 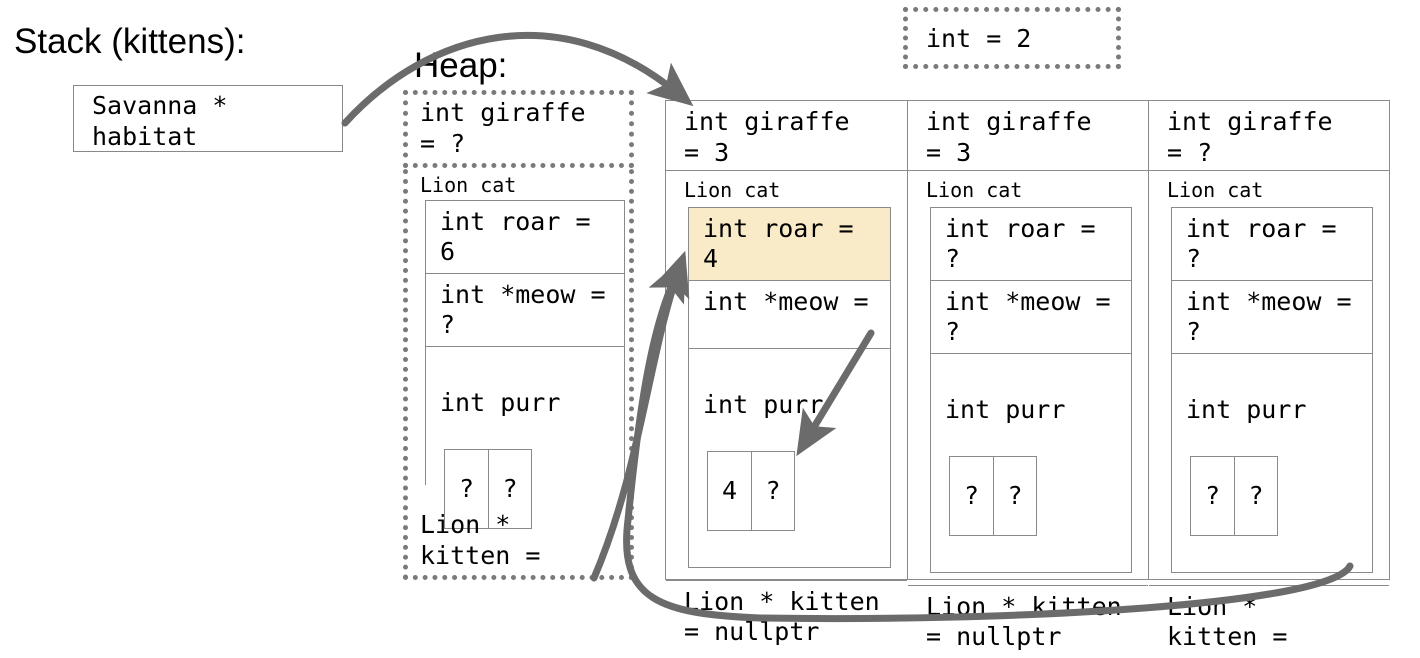 I want to click on column-1-field-roar: int roar = 4, so click(x=789, y=244).